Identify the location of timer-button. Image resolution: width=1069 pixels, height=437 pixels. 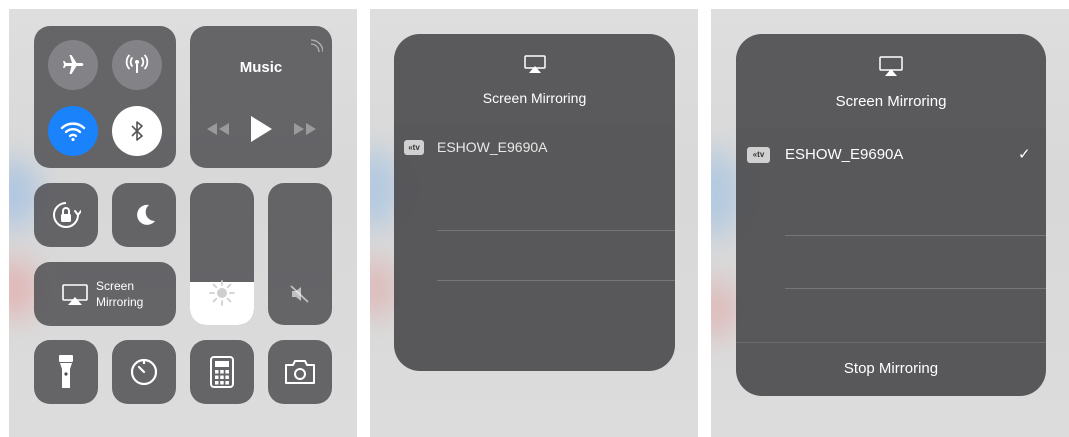
(144, 372).